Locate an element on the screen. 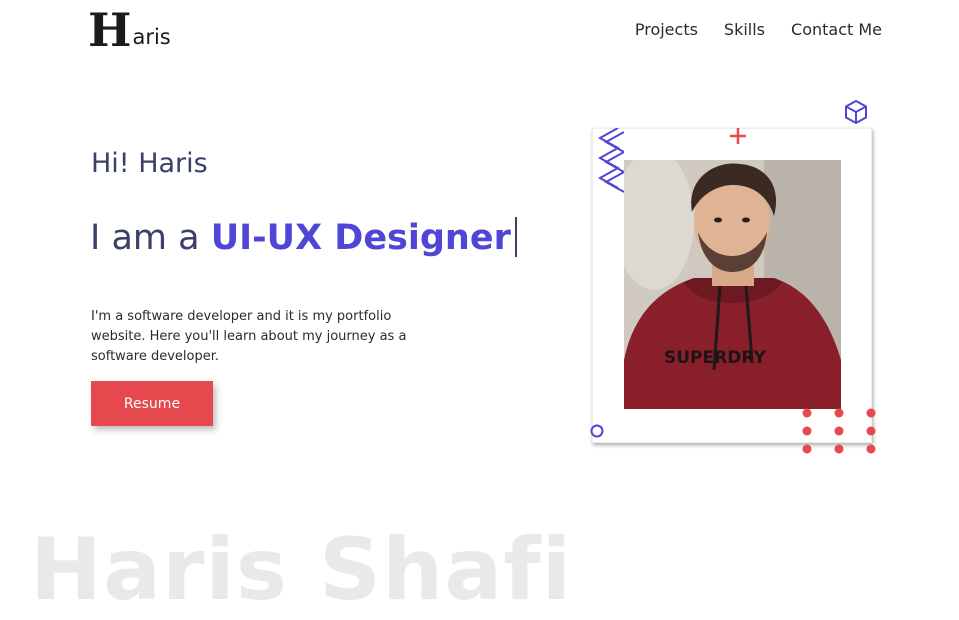 The image size is (959, 620). site-logo: H aris is located at coordinates (129, 30).